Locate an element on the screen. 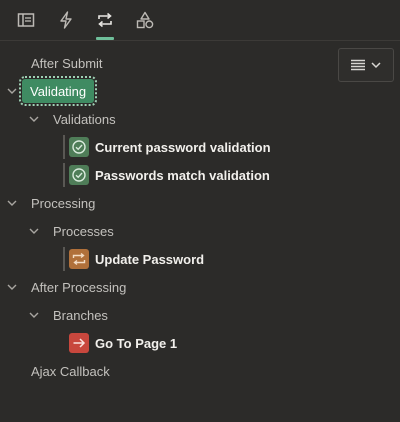 The width and height of the screenshot is (400, 422). tree-node-branches: Branches is located at coordinates (165, 315).